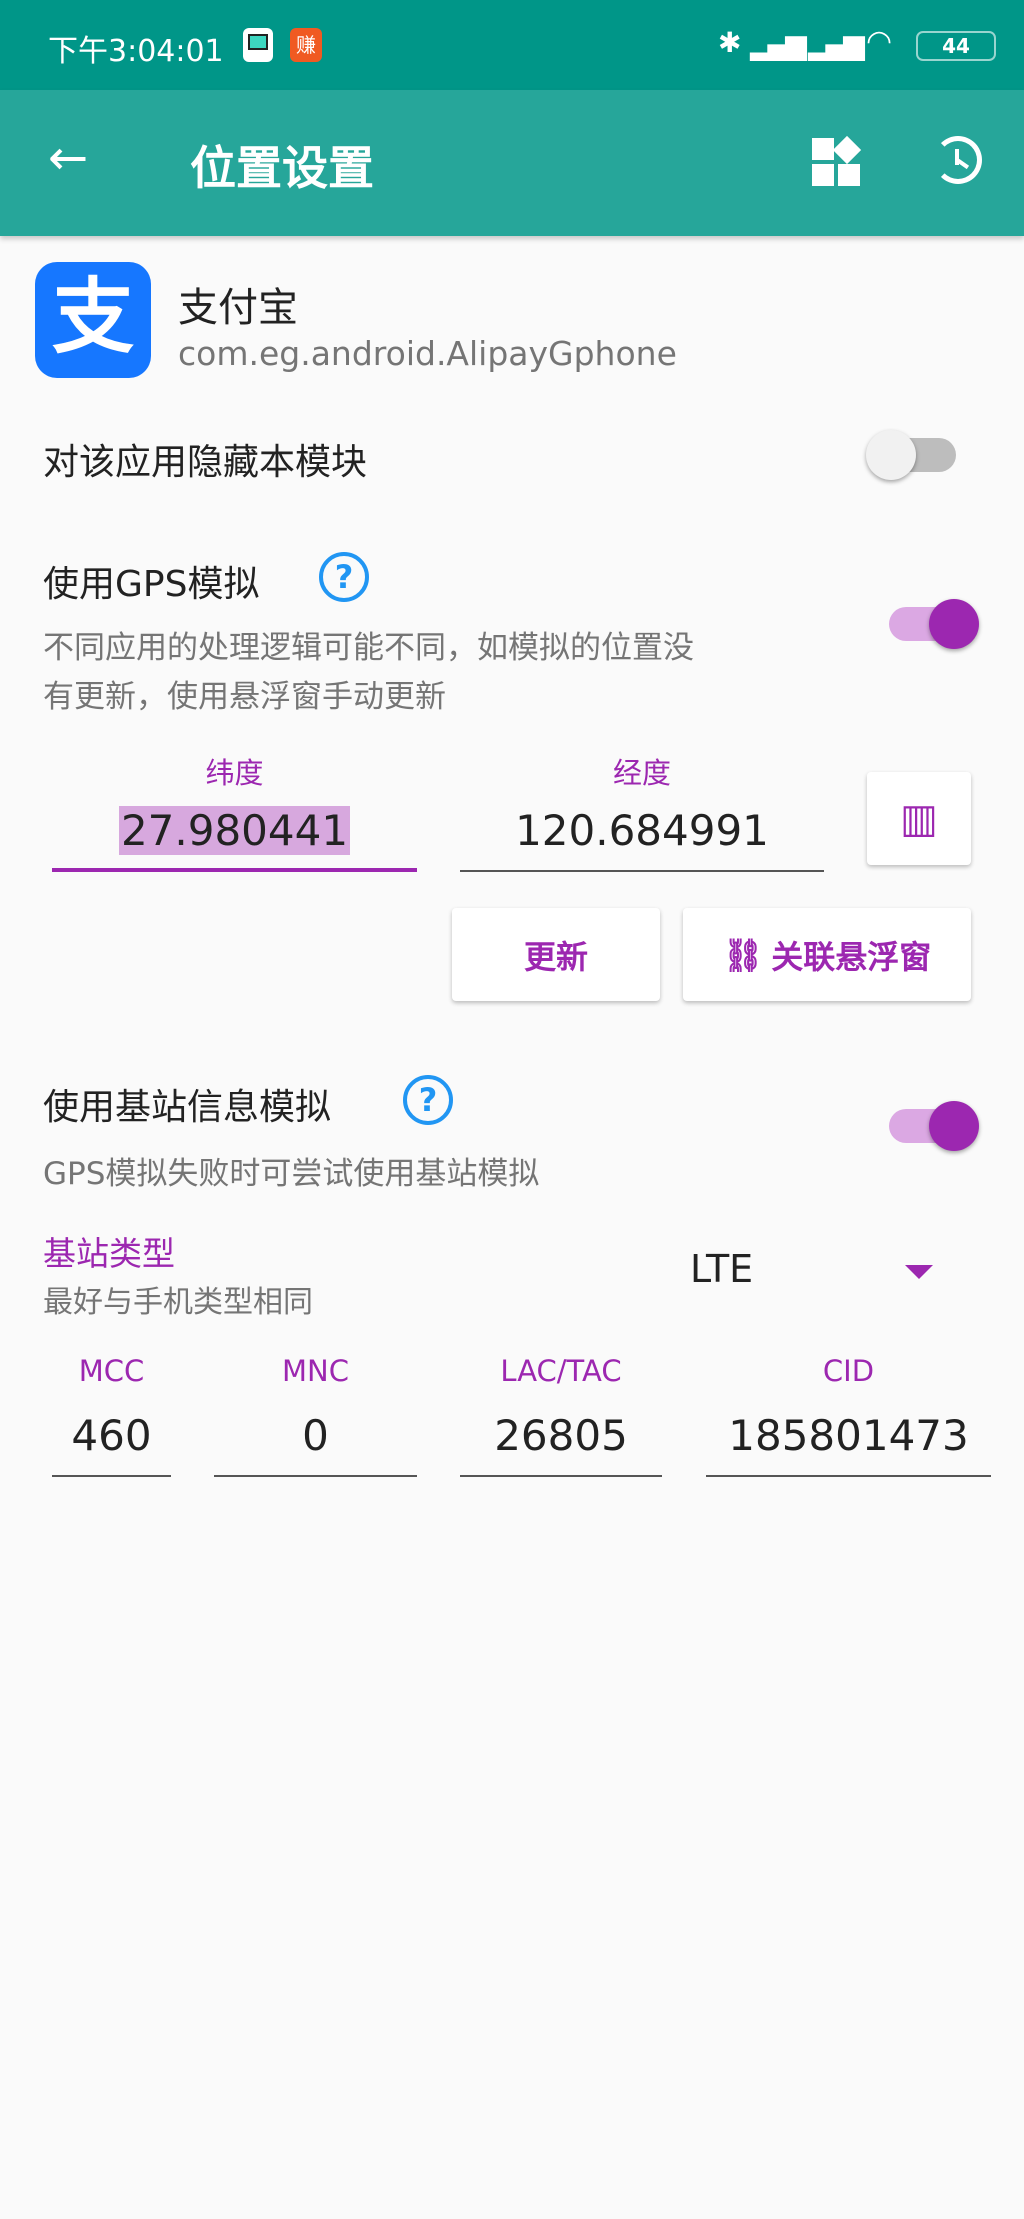 The height and width of the screenshot is (2219, 1024). Describe the element at coordinates (136, 51) in the screenshot. I see `status-time: 下午3:04:01` at that location.